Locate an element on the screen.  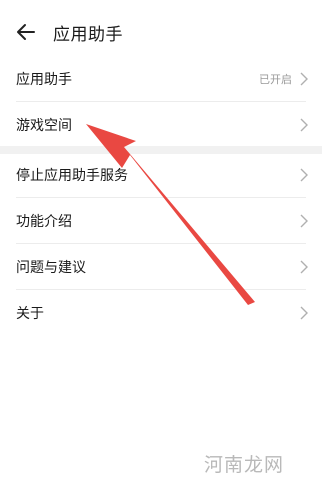
settings-row-app-assistant: 应用助手 已开启 is located at coordinates (161, 79).